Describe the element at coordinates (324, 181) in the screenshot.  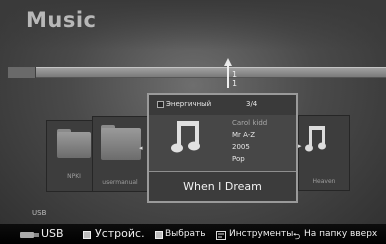
I see `music-tile-label: Heaven` at that location.